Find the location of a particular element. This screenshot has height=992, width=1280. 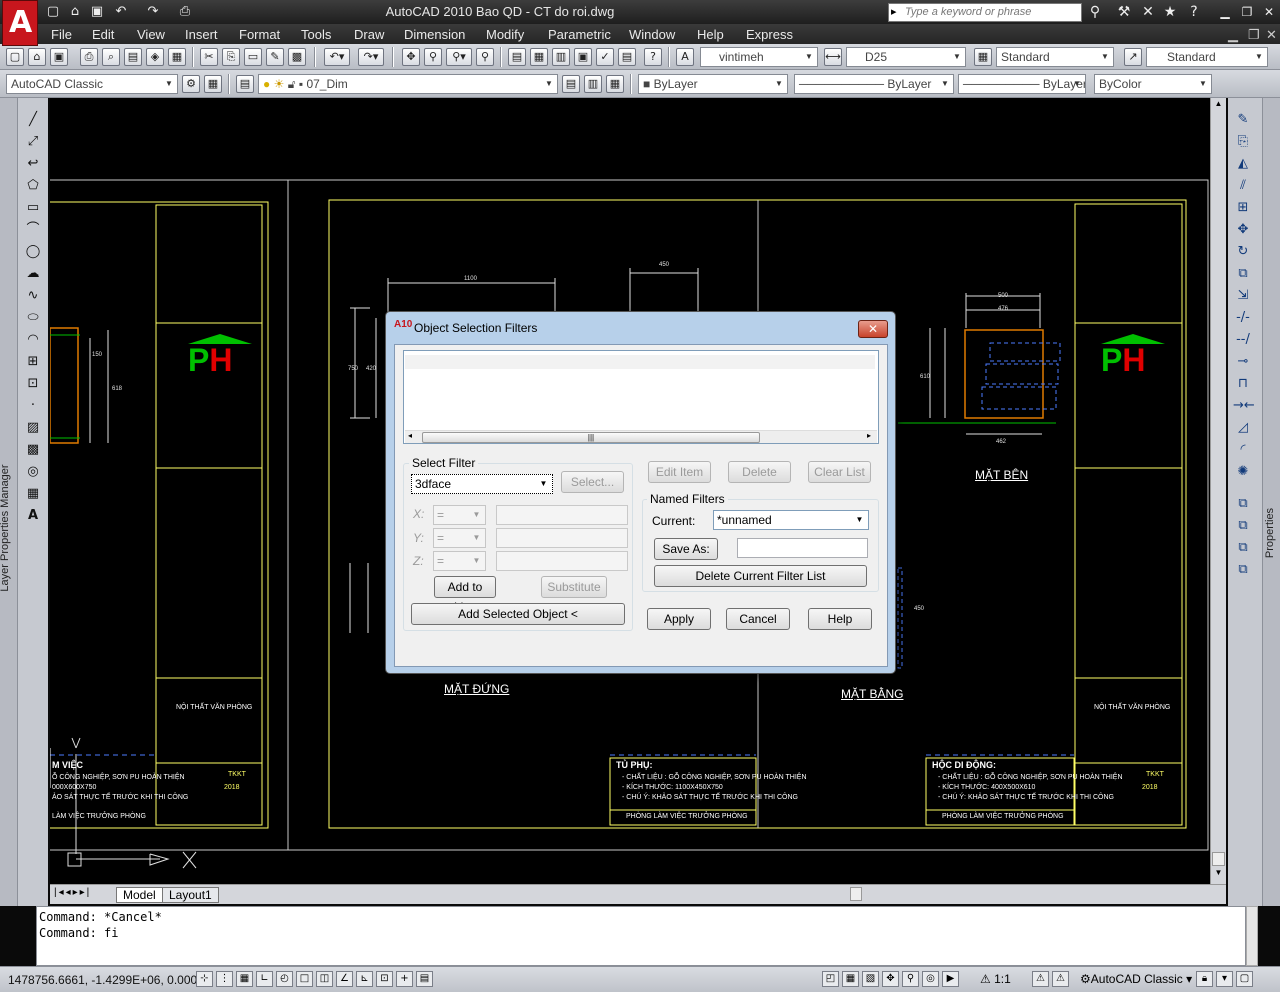

allow-ucs-icon: ⊾ is located at coordinates (364, 979).